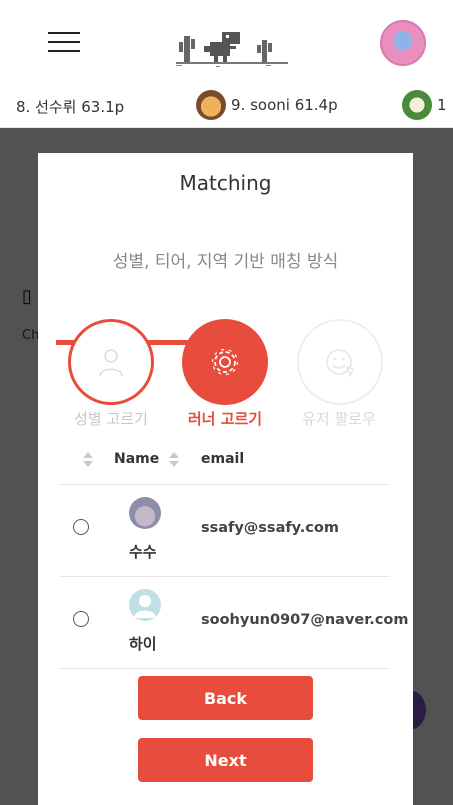 This screenshot has width=453, height=805. I want to click on gear-icon, so click(225, 362).